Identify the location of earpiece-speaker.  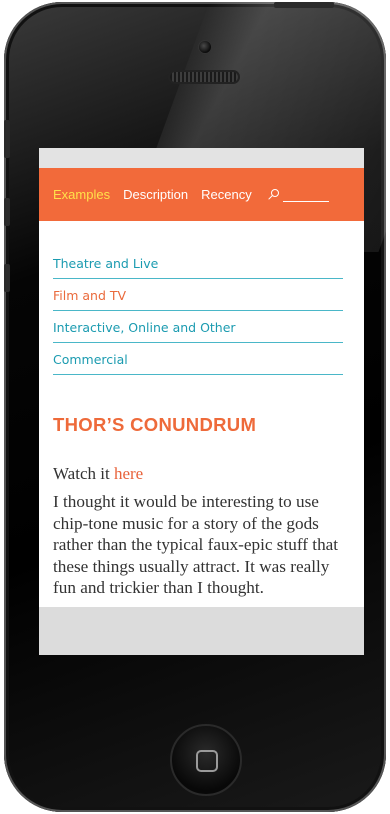
(204, 77).